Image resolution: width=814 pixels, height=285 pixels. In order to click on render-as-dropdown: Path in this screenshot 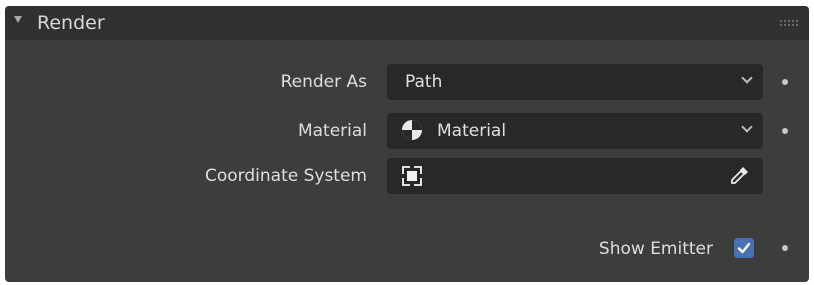, I will do `click(575, 82)`.